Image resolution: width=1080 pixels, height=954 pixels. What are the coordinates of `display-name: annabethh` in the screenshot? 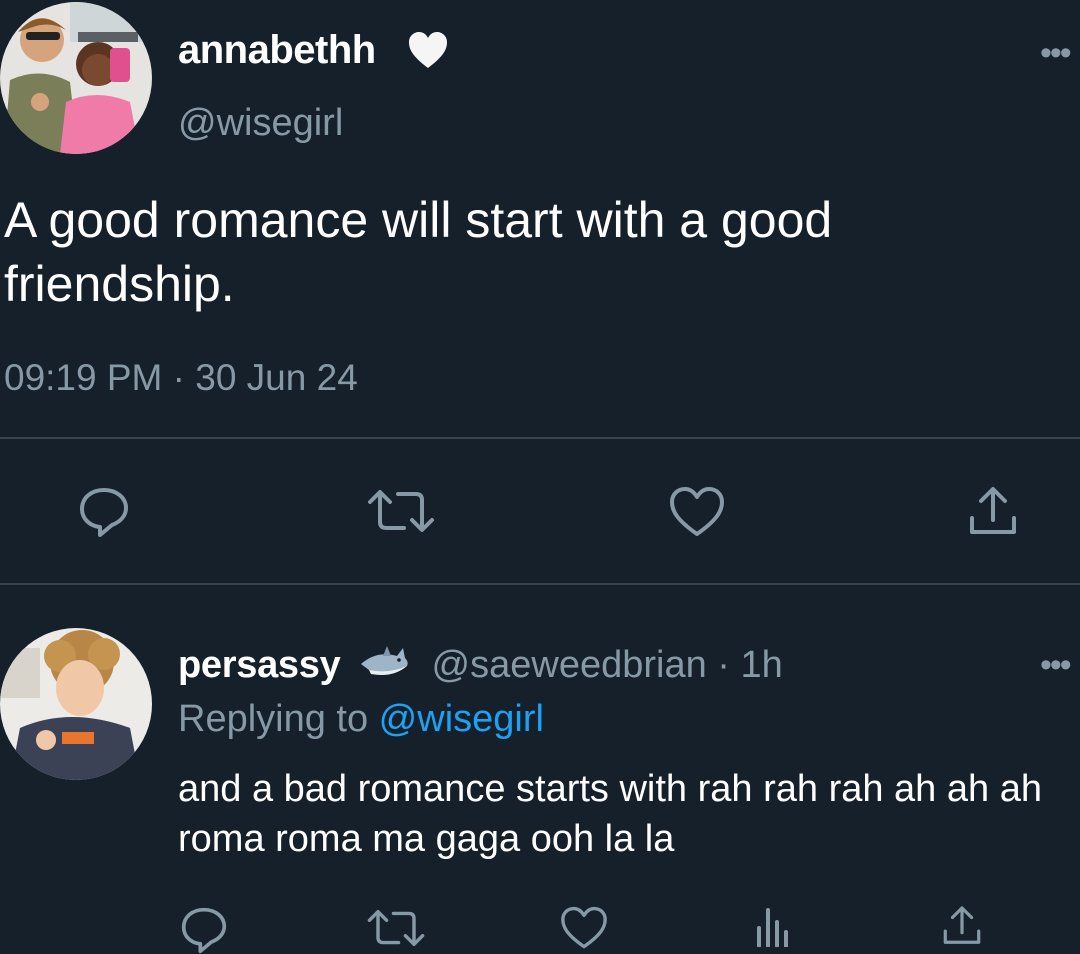 It's located at (277, 50).